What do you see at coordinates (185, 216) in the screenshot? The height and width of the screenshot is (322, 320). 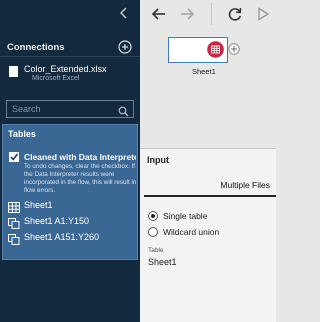 I see `single-table-label: Single table` at bounding box center [185, 216].